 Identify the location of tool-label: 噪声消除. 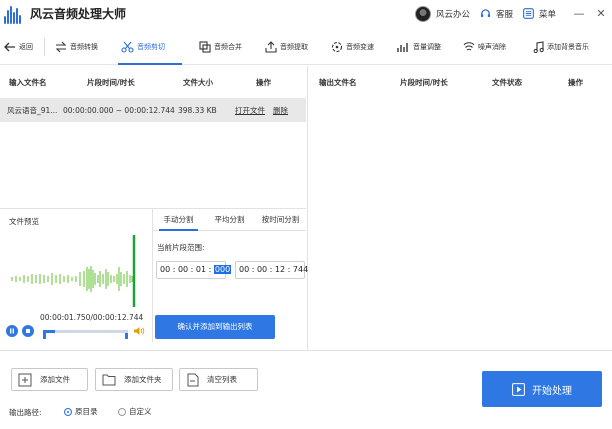
(492, 46).